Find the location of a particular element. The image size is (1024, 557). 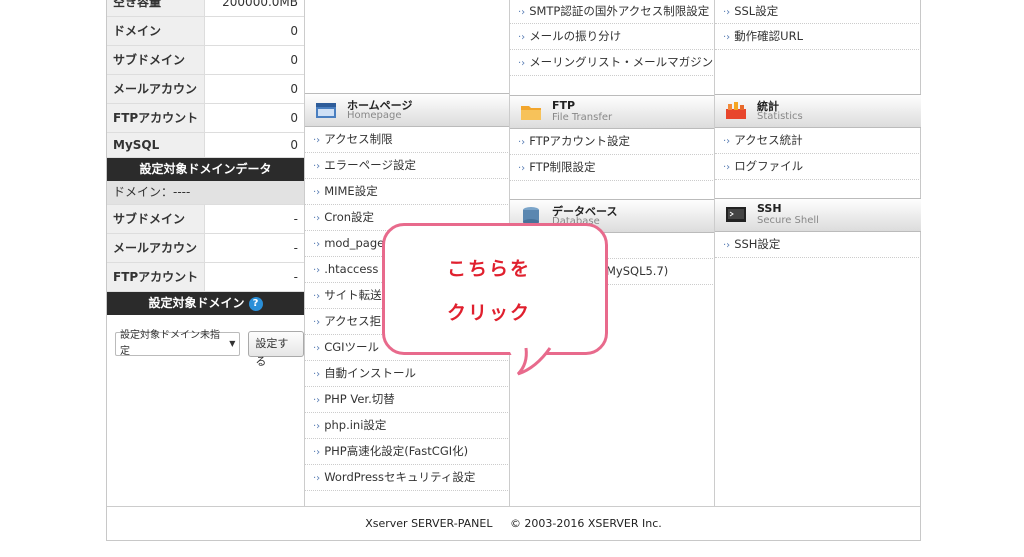

homepage-spacer is located at coordinates (407, 46).